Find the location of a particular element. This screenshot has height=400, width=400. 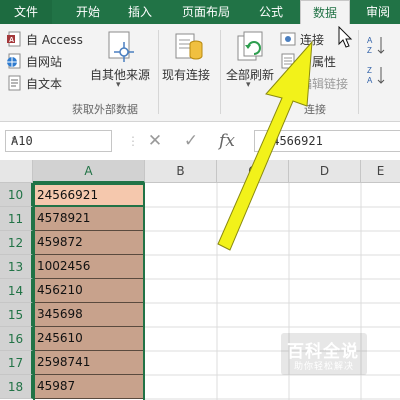

properties-icon is located at coordinates (288, 61).